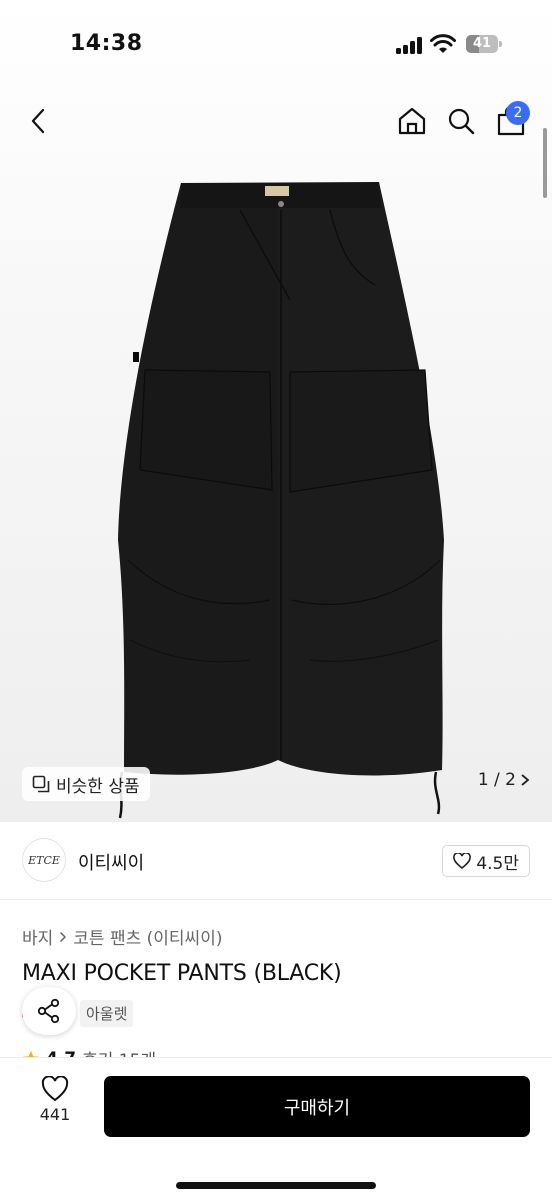 This screenshot has width=552, height=1200. What do you see at coordinates (497, 863) in the screenshot?
I see `brand-like-count: 4.5만` at bounding box center [497, 863].